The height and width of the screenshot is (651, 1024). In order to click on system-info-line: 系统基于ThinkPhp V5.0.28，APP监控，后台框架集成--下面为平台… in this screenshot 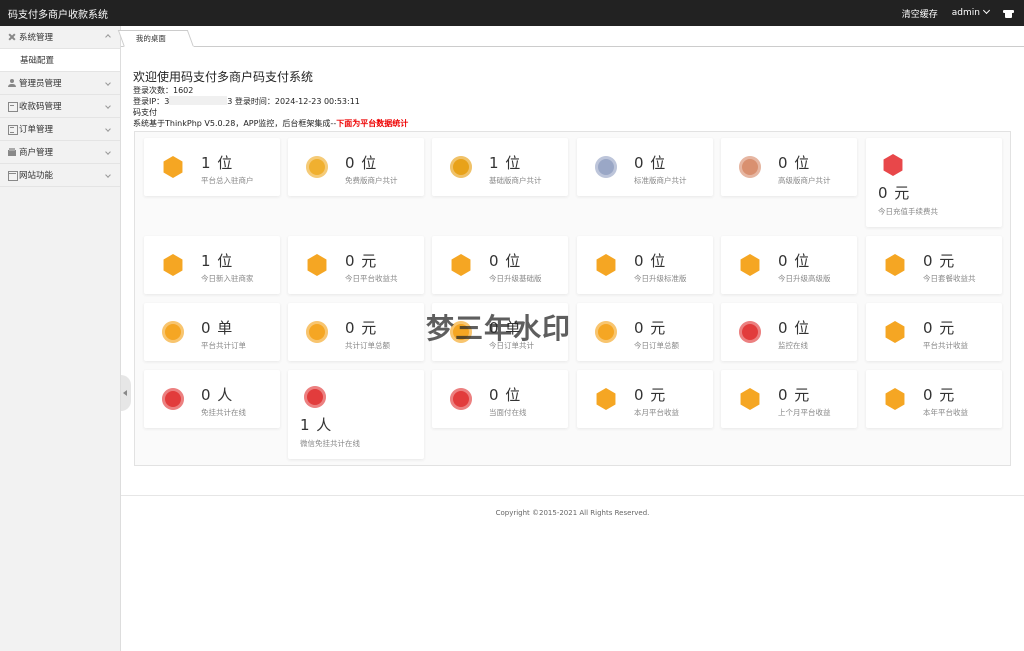, I will do `click(433, 123)`.